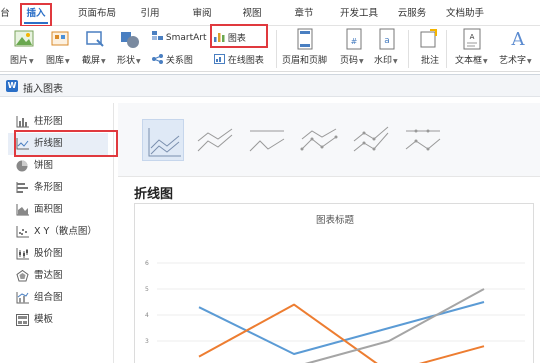 Image resolution: width=540 pixels, height=363 pixels. I want to click on menu-tab-developer: 开发工具, so click(359, 14).